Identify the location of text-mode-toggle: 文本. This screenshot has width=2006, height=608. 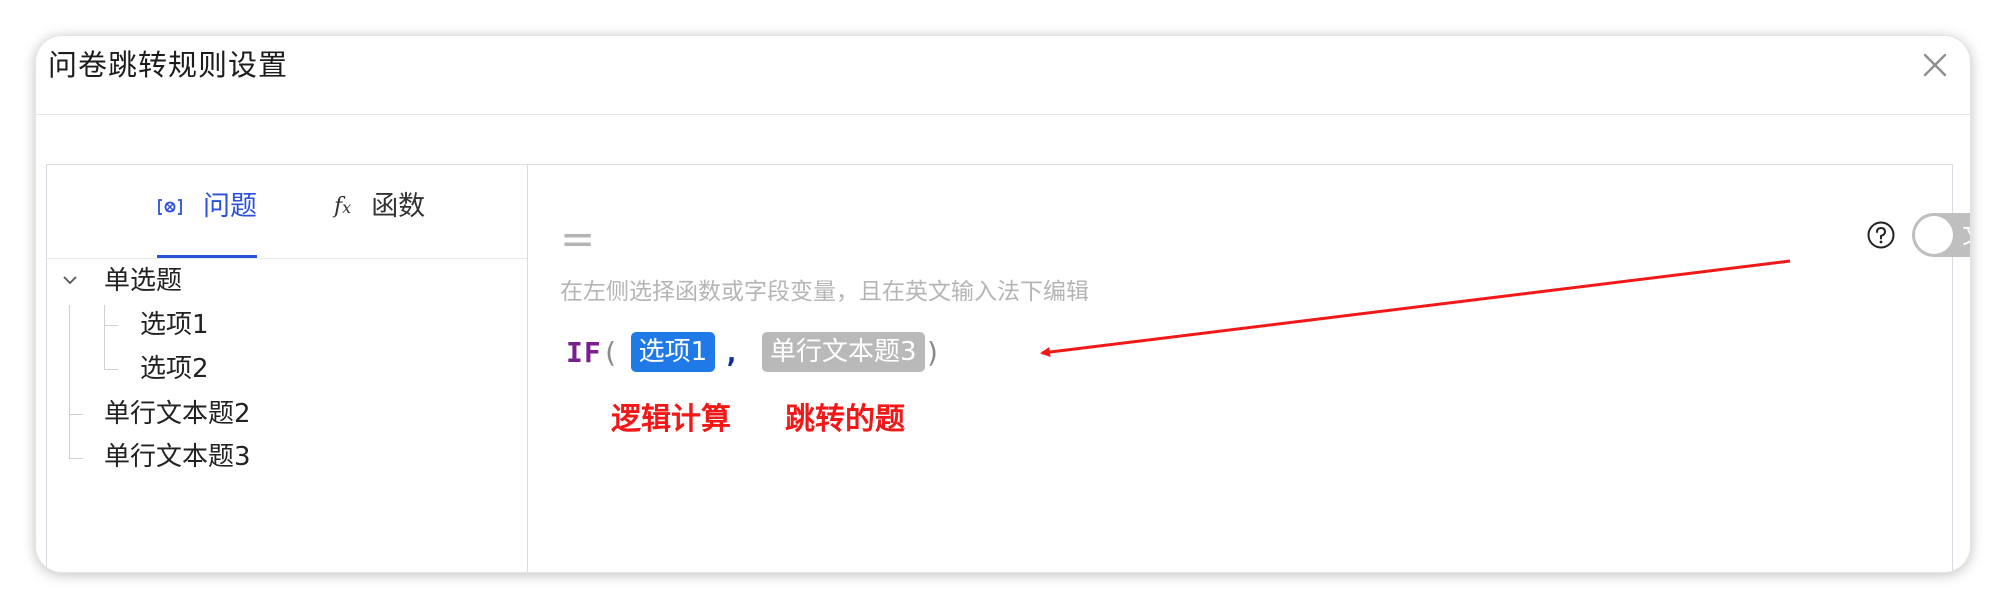
(1941, 235).